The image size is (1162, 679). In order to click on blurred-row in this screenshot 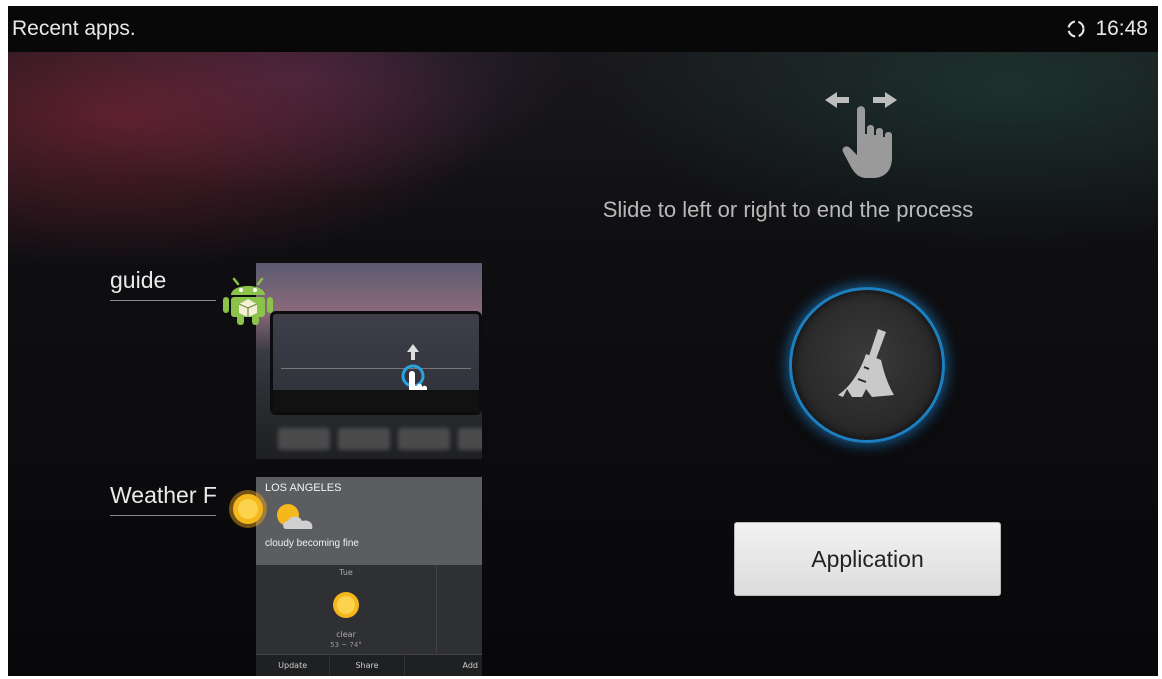, I will do `click(380, 439)`.